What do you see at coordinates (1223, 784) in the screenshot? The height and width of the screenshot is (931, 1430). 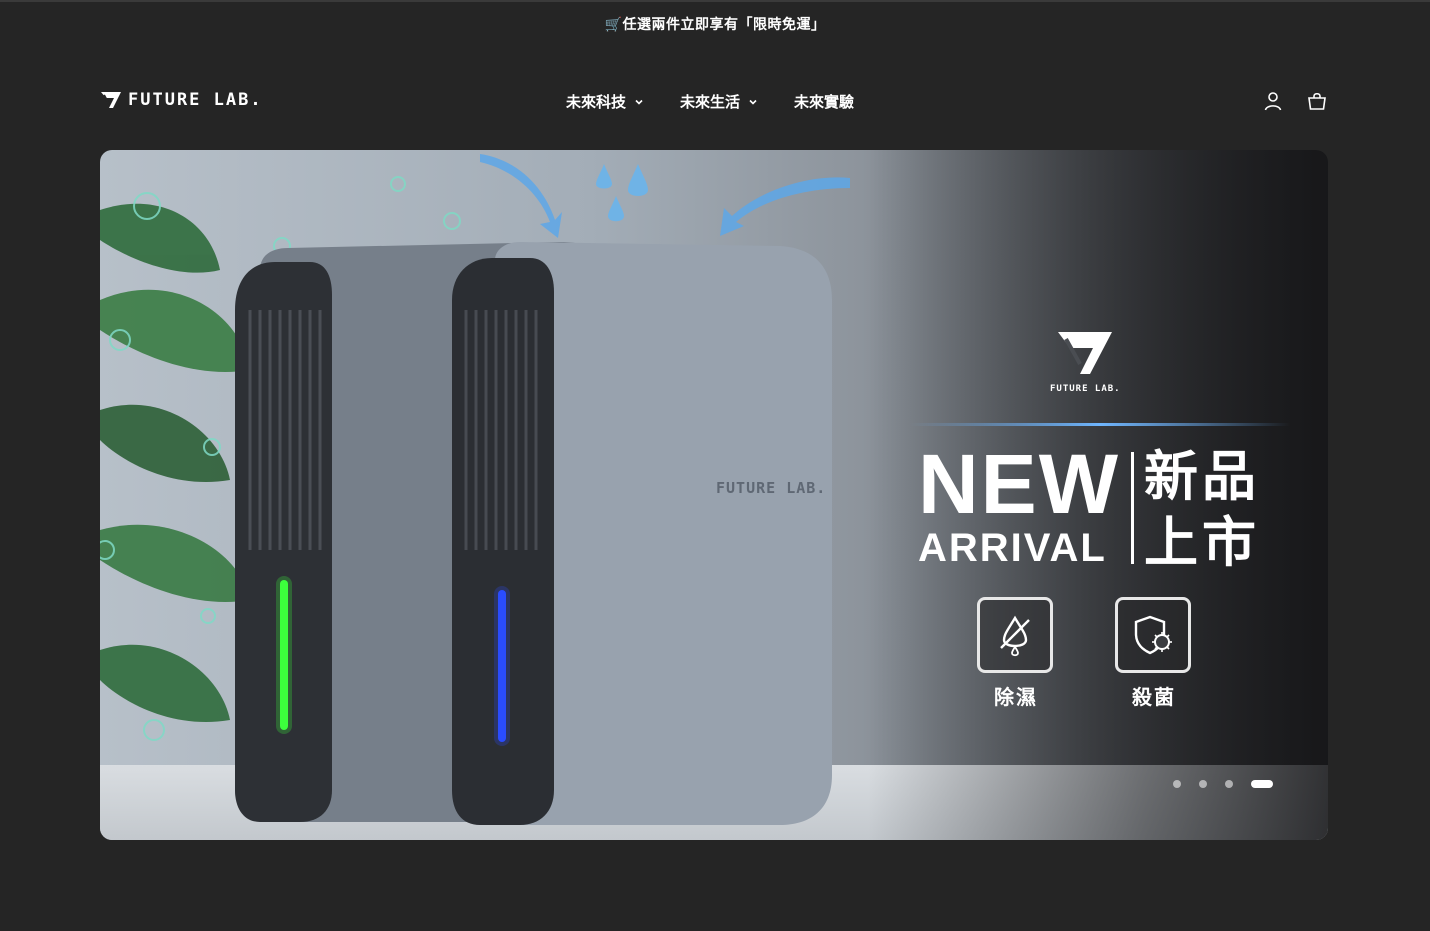 I see `slider-pagination` at bounding box center [1223, 784].